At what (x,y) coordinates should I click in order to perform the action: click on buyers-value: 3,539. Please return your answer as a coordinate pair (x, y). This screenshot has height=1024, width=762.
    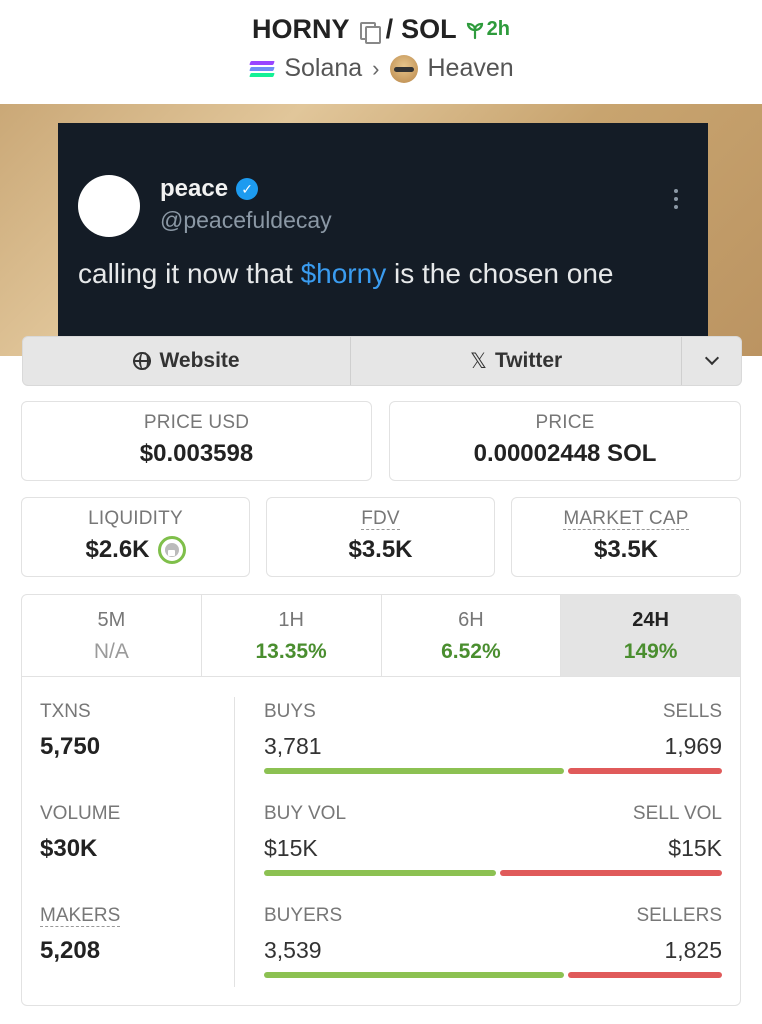
    Looking at the image, I should click on (293, 950).